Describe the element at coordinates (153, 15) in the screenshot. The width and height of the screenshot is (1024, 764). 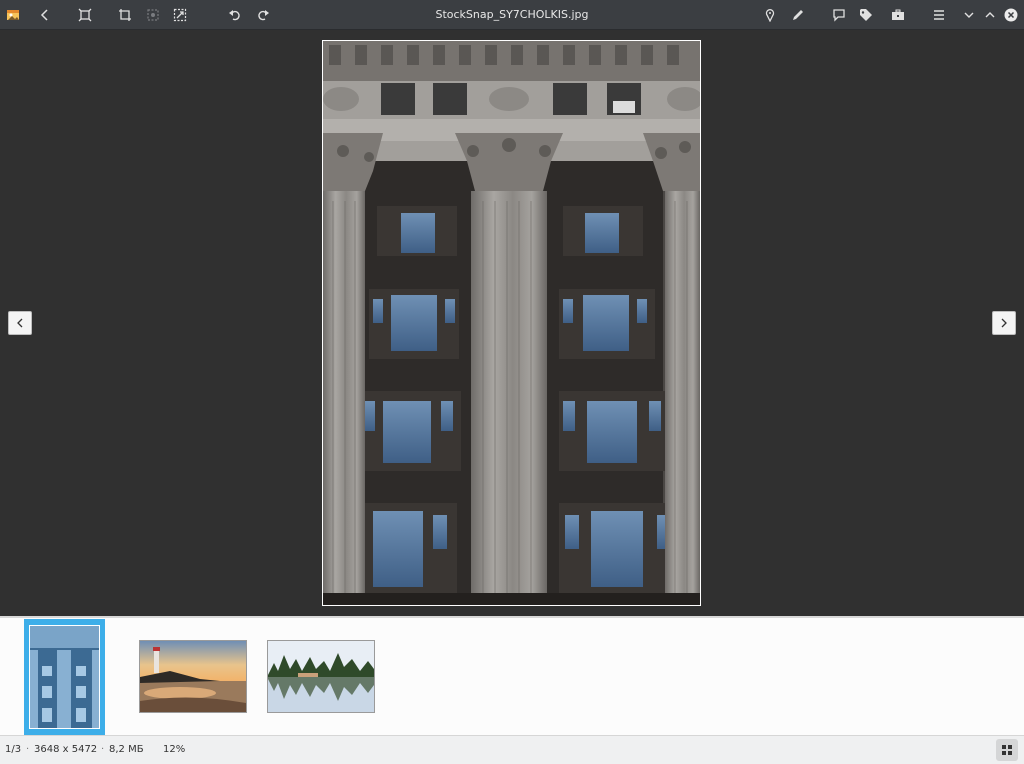
I see `reduce-red-eye-icon` at that location.